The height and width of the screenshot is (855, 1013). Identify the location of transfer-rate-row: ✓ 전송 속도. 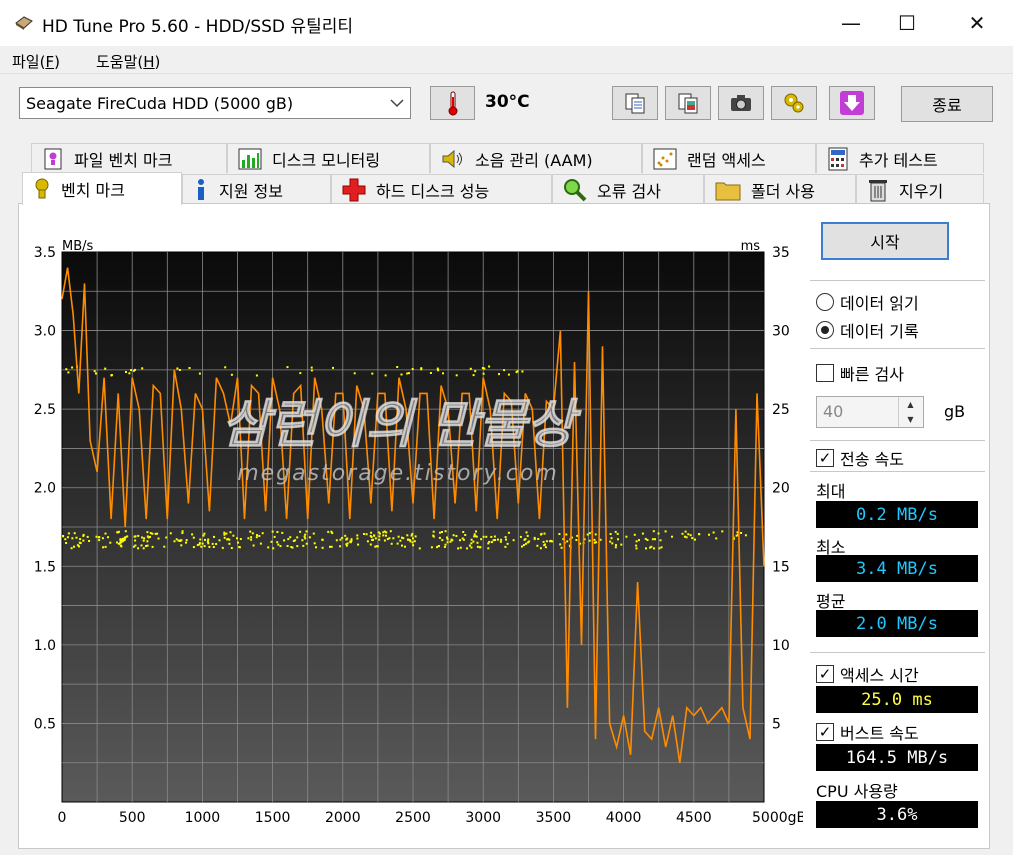
(860, 458).